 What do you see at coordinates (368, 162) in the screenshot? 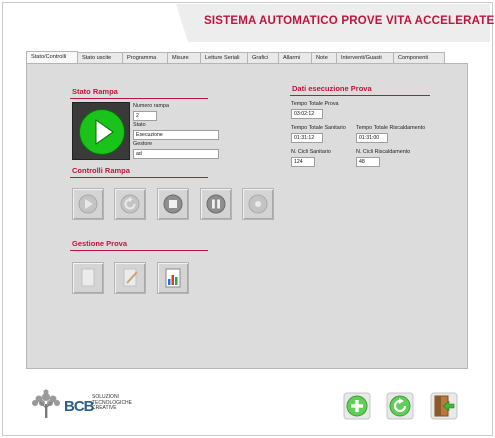
I see `cicli-riscaldamento-field: 48` at bounding box center [368, 162].